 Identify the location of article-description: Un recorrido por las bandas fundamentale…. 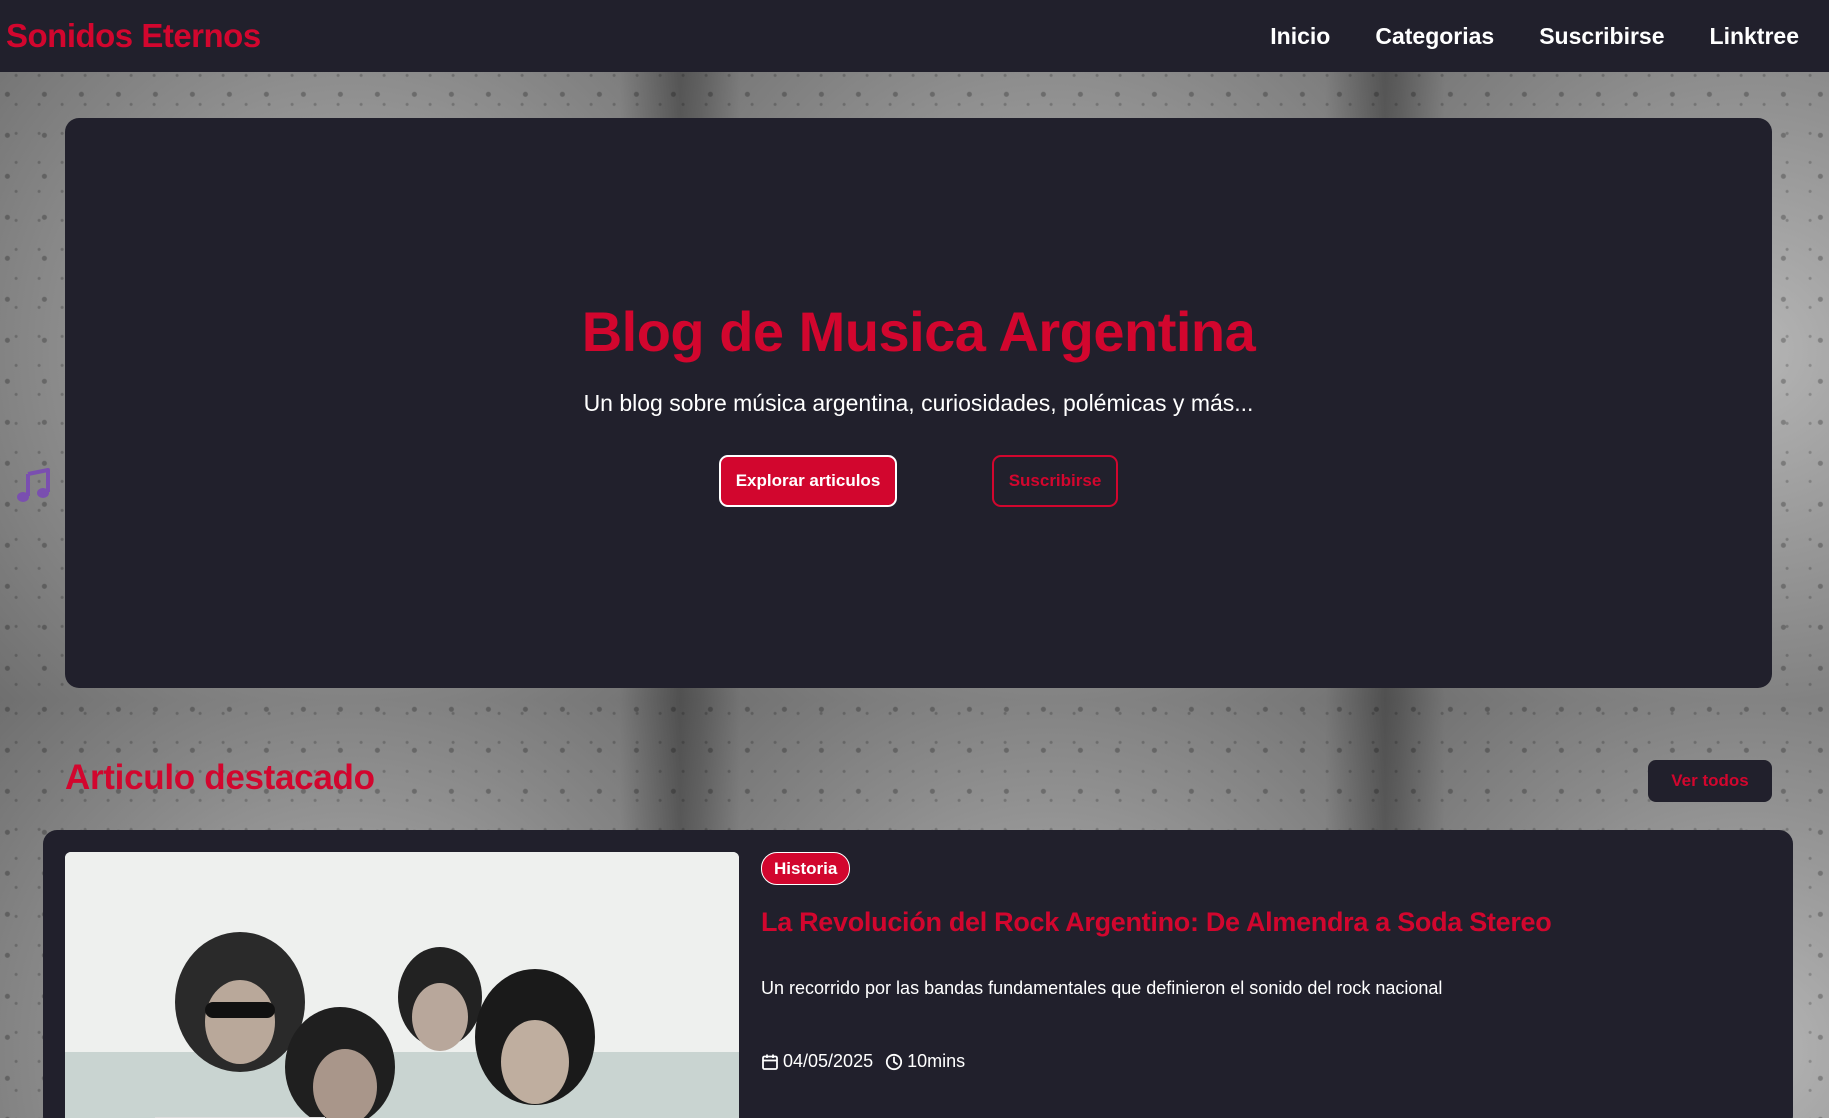
(1102, 988).